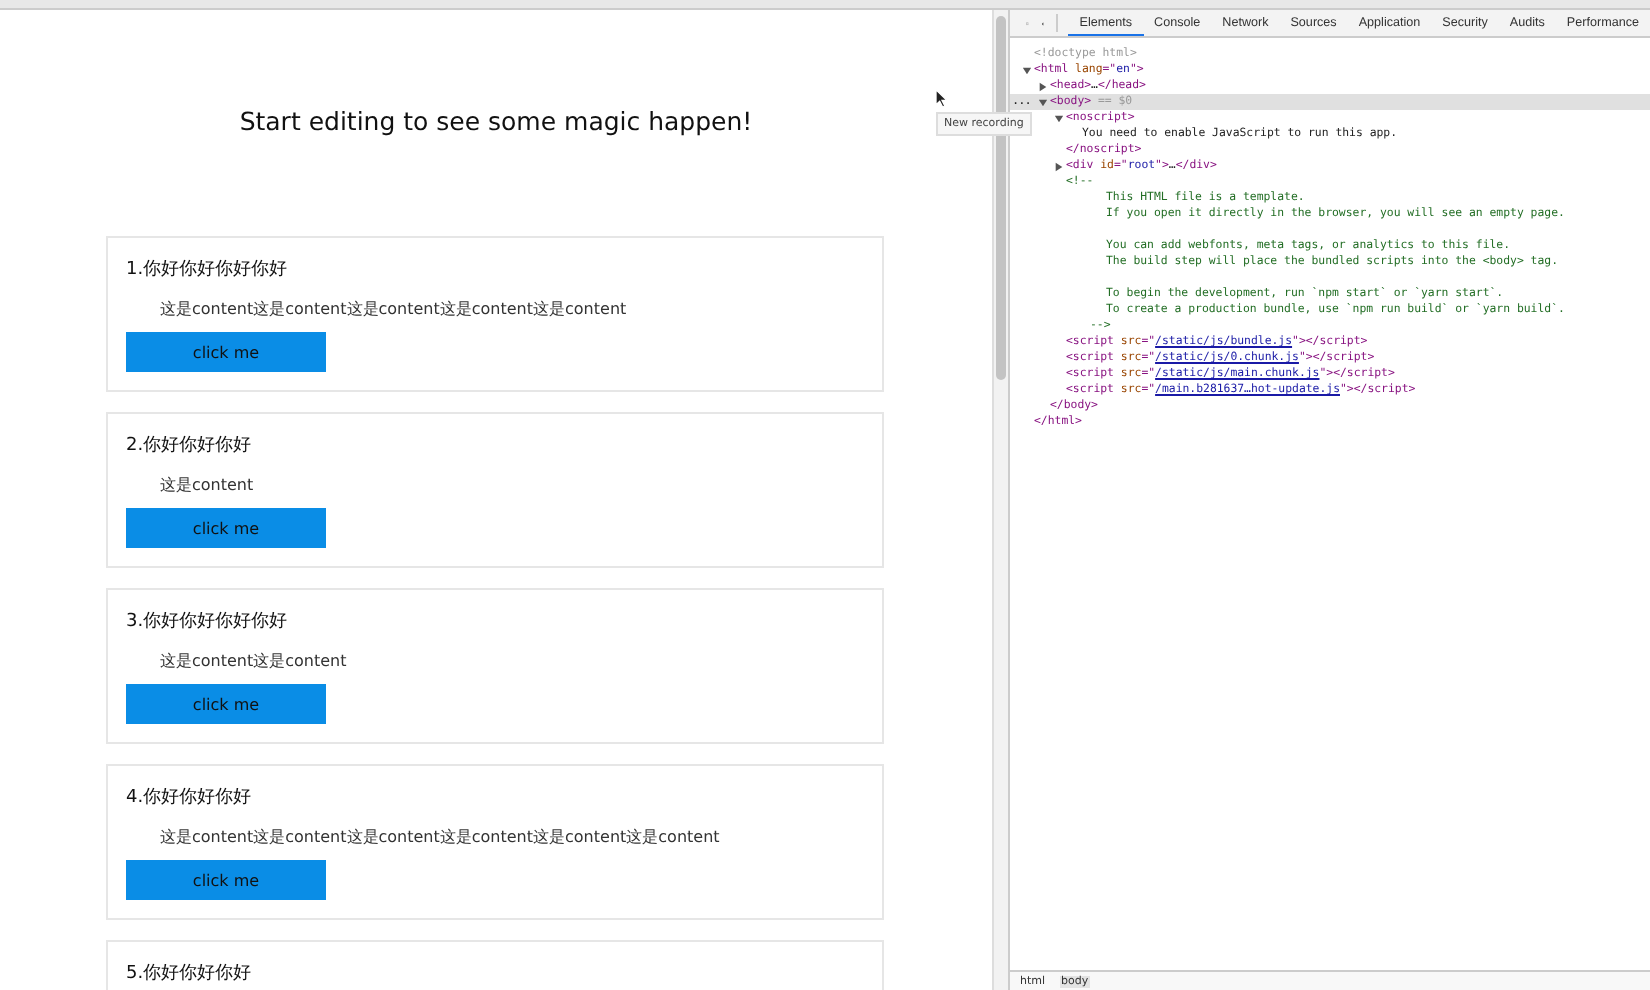  Describe the element at coordinates (254, 662) in the screenshot. I see `card-content: 这是content这是content` at that location.